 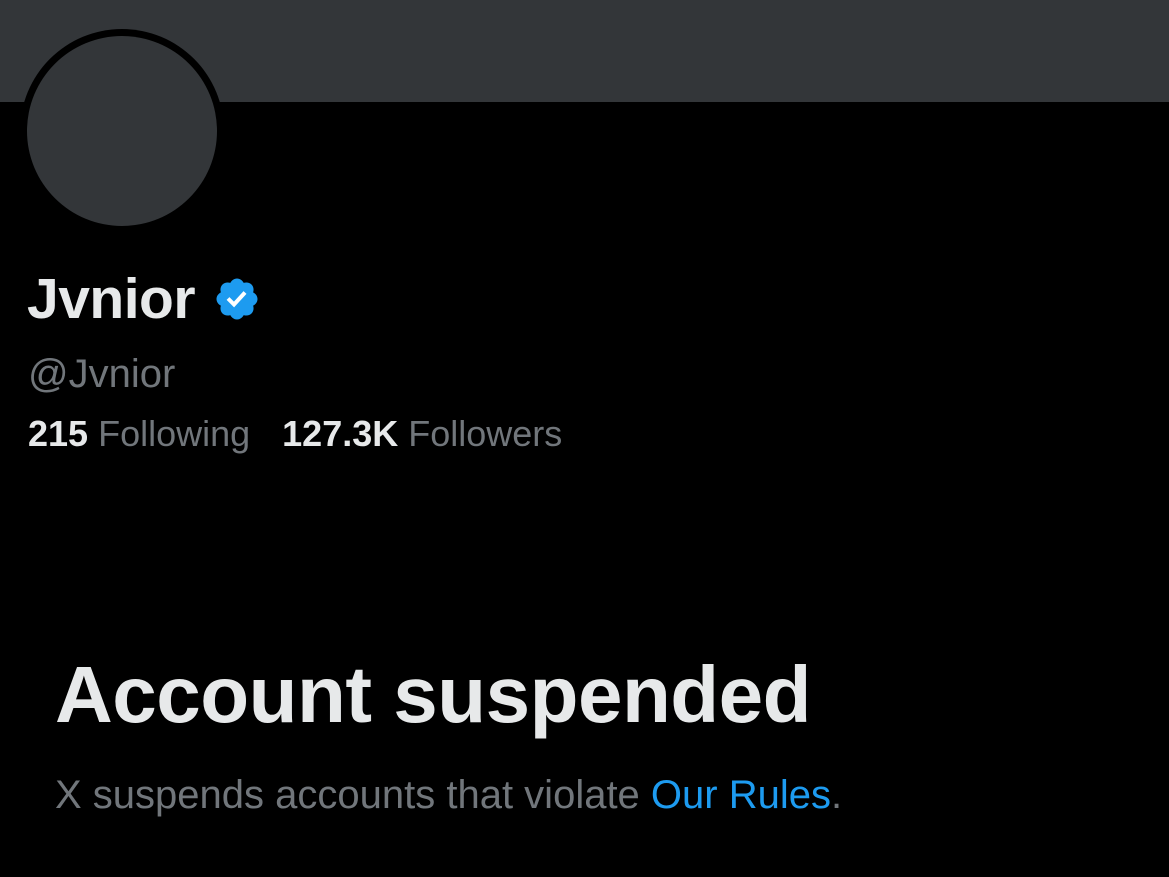 I want to click on avatar, so click(x=122, y=131).